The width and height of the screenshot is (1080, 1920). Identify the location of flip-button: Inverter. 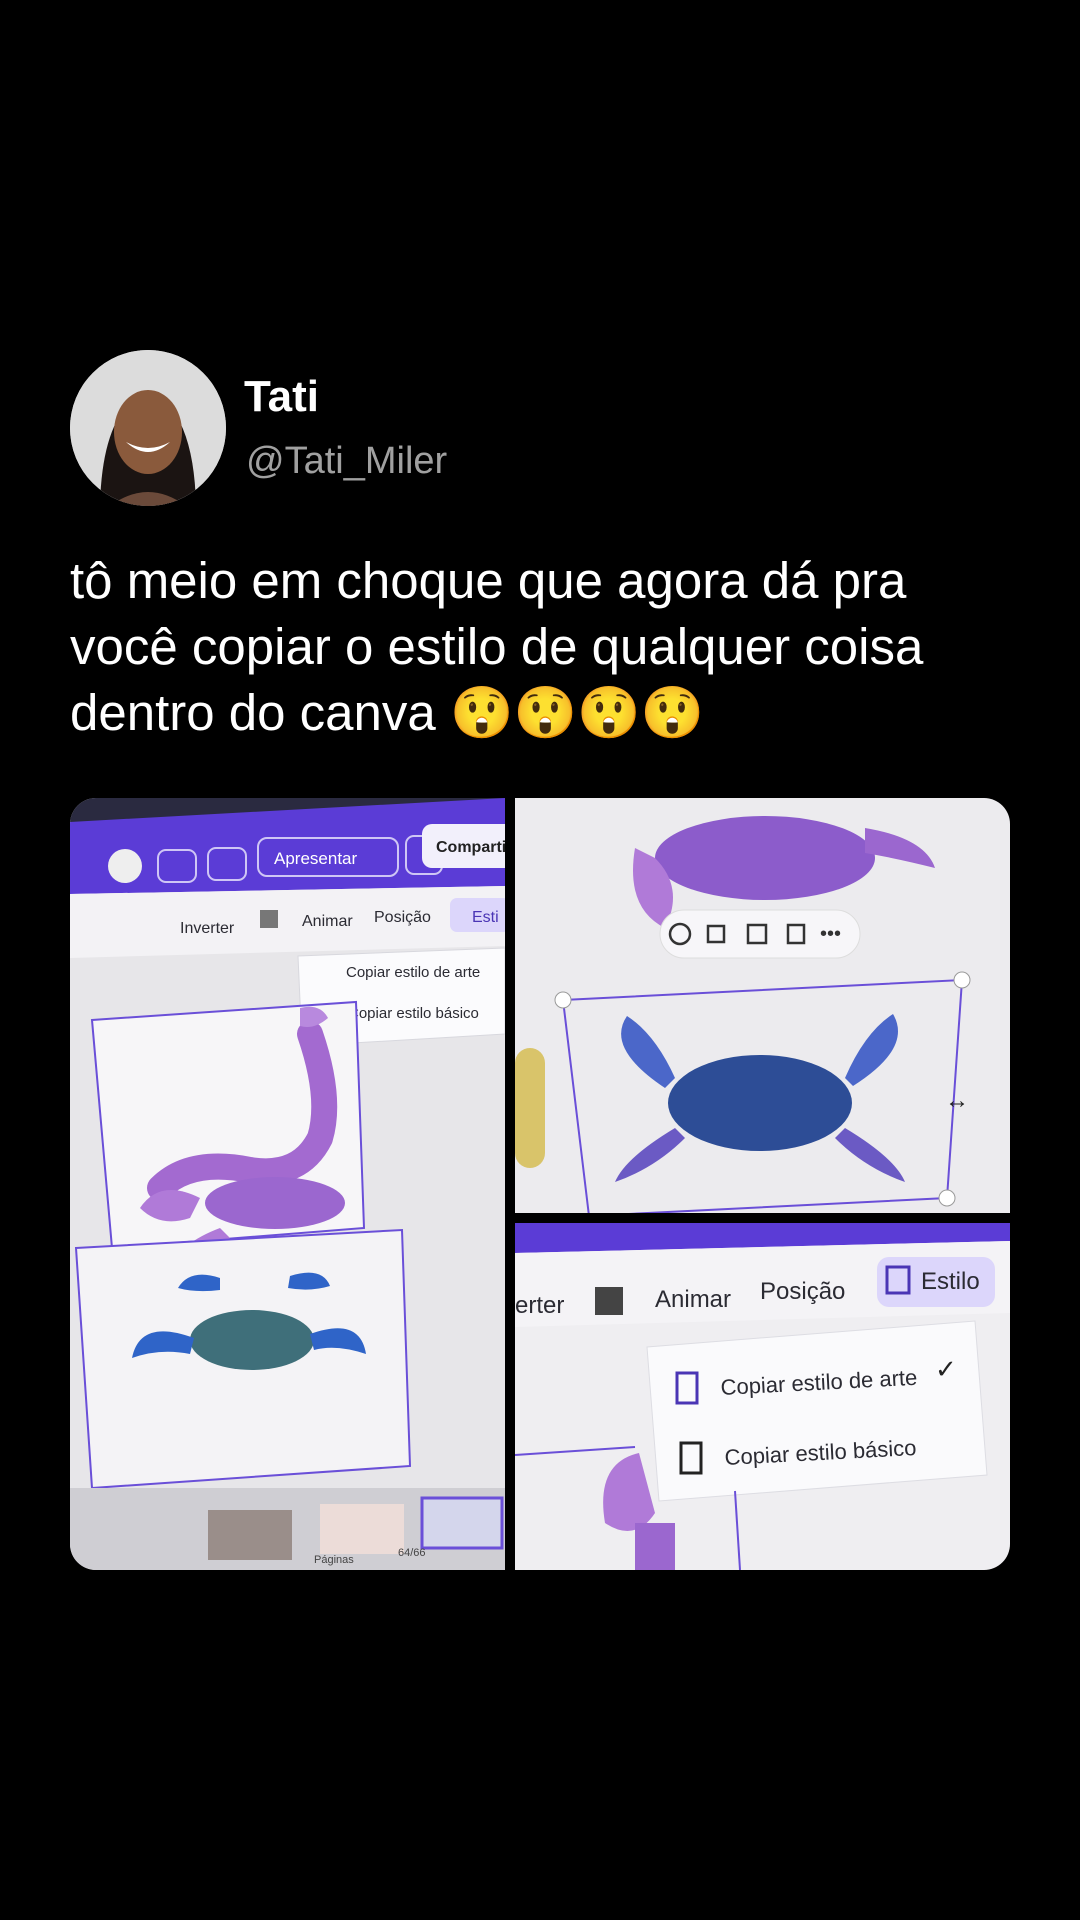
(207, 928).